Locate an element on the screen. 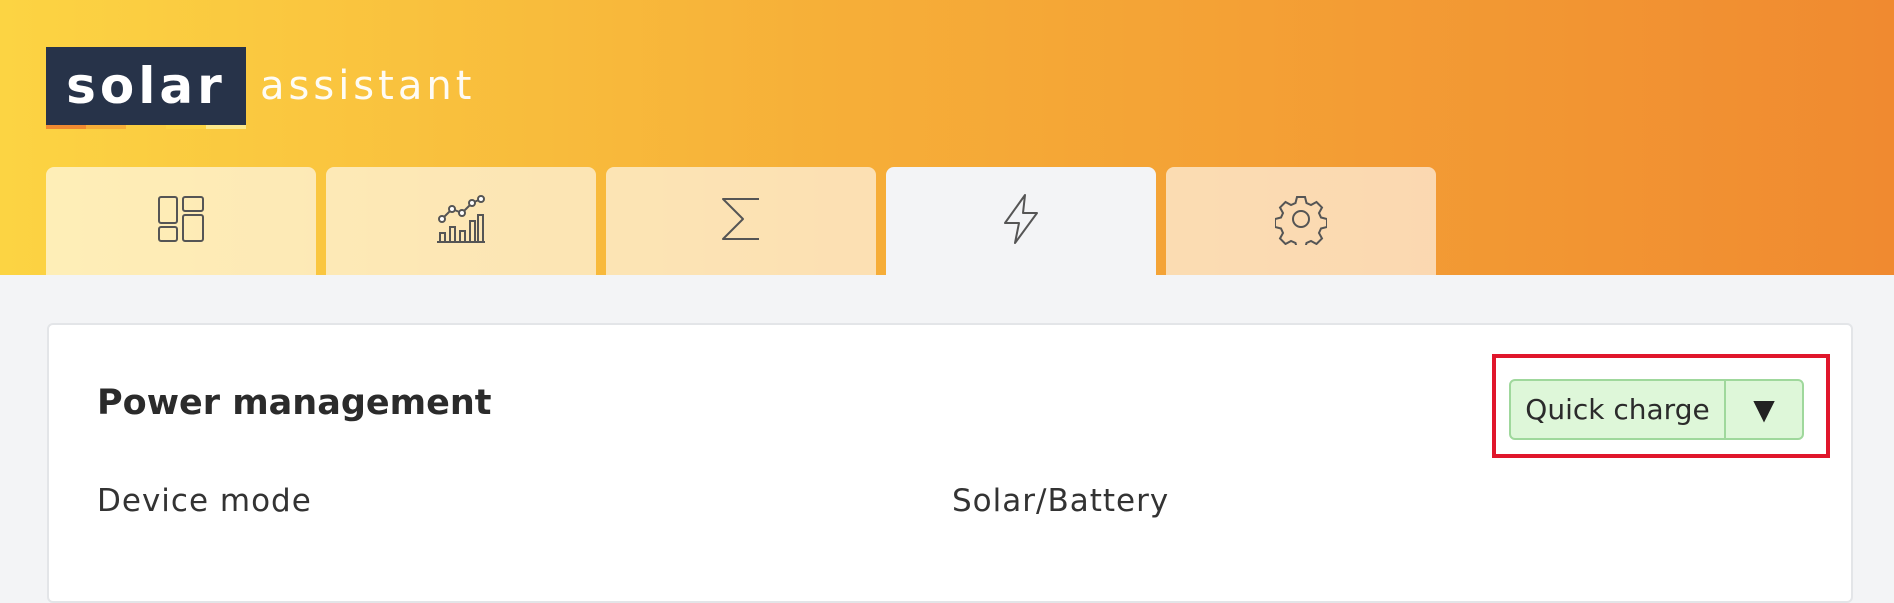  chart-icon is located at coordinates (461, 221).